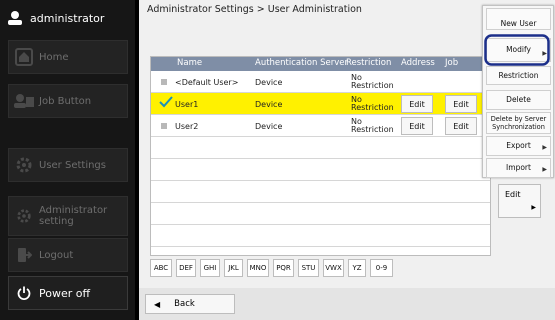  Describe the element at coordinates (161, 268) in the screenshot. I see `index-tab: ABC` at that location.